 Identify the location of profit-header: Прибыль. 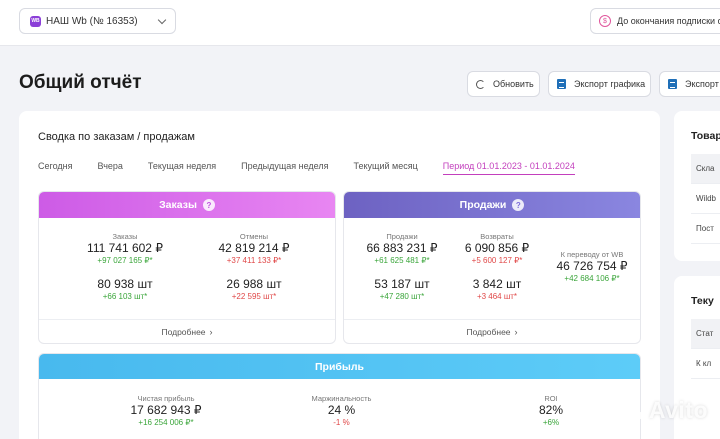
(339, 366).